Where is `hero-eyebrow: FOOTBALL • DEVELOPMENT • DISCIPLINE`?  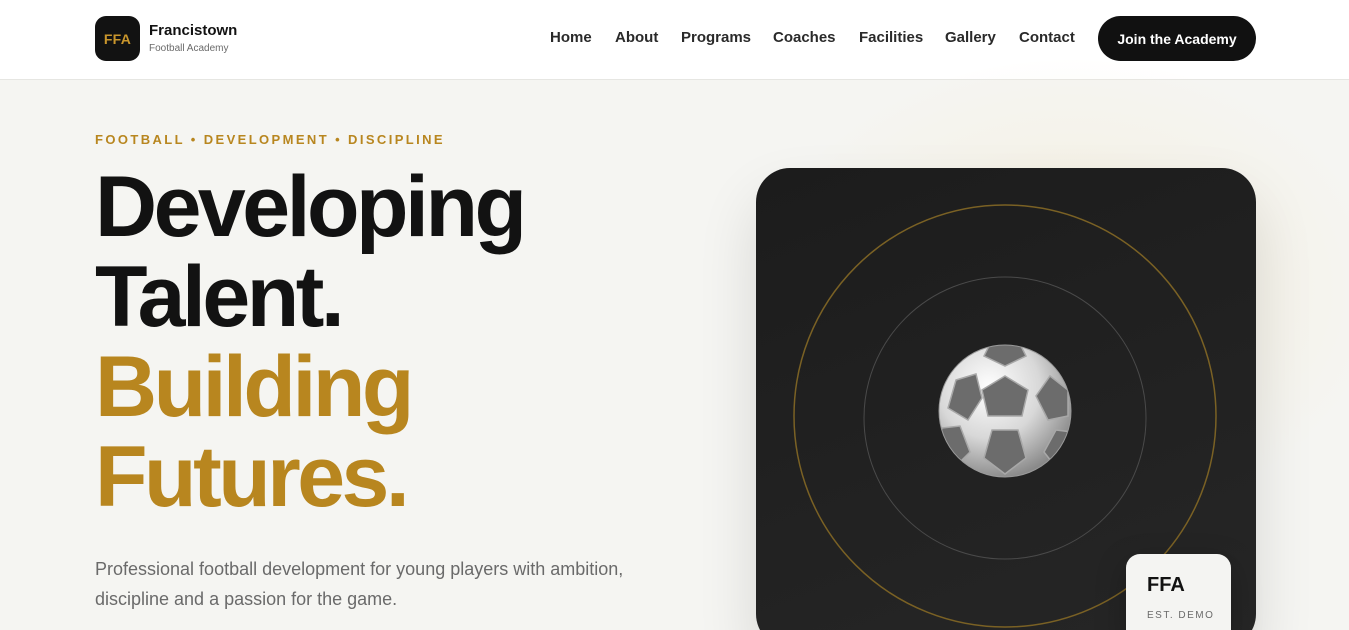
hero-eyebrow: FOOTBALL • DEVELOPMENT • DISCIPLINE is located at coordinates (270, 139).